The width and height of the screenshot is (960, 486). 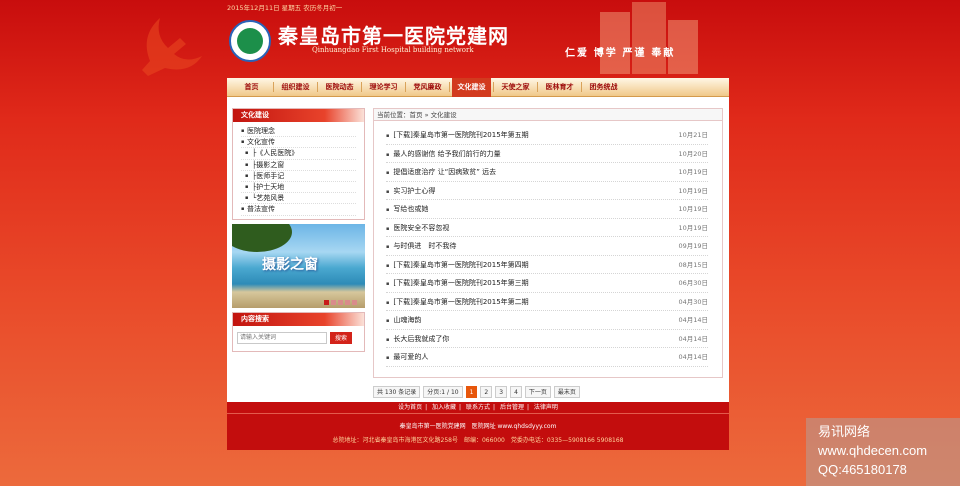 I want to click on list-item: 最可爱的人04月14日, so click(x=547, y=357).